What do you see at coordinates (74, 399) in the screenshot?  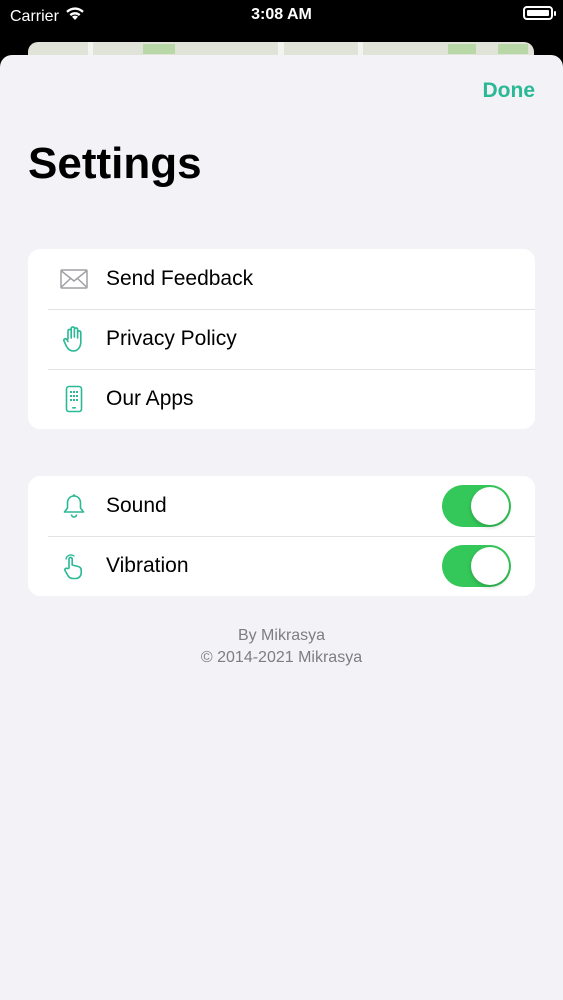 I see `phone-icon` at bounding box center [74, 399].